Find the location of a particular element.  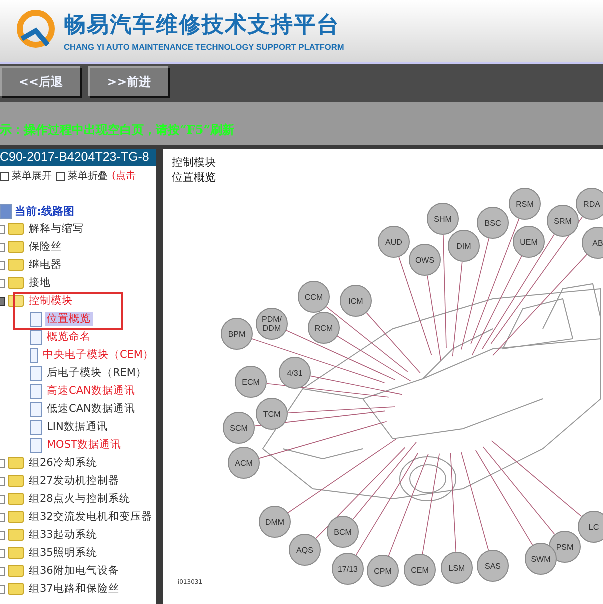

module-node: LSM is located at coordinates (457, 568).